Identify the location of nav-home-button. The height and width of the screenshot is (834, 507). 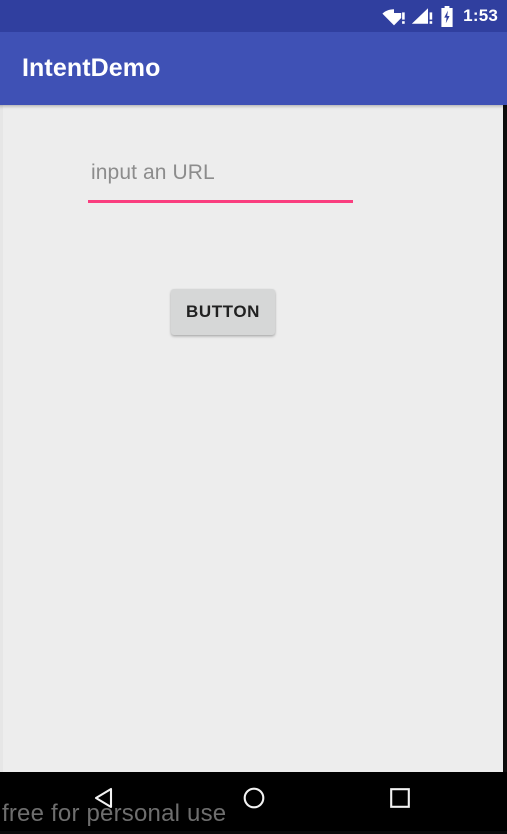
(254, 800).